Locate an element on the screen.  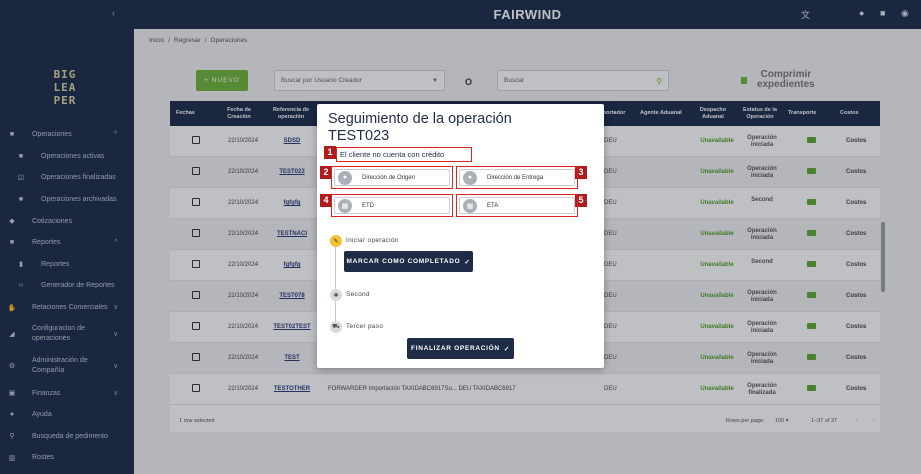
step-pending-icon: ⛟ is located at coordinates (336, 327).